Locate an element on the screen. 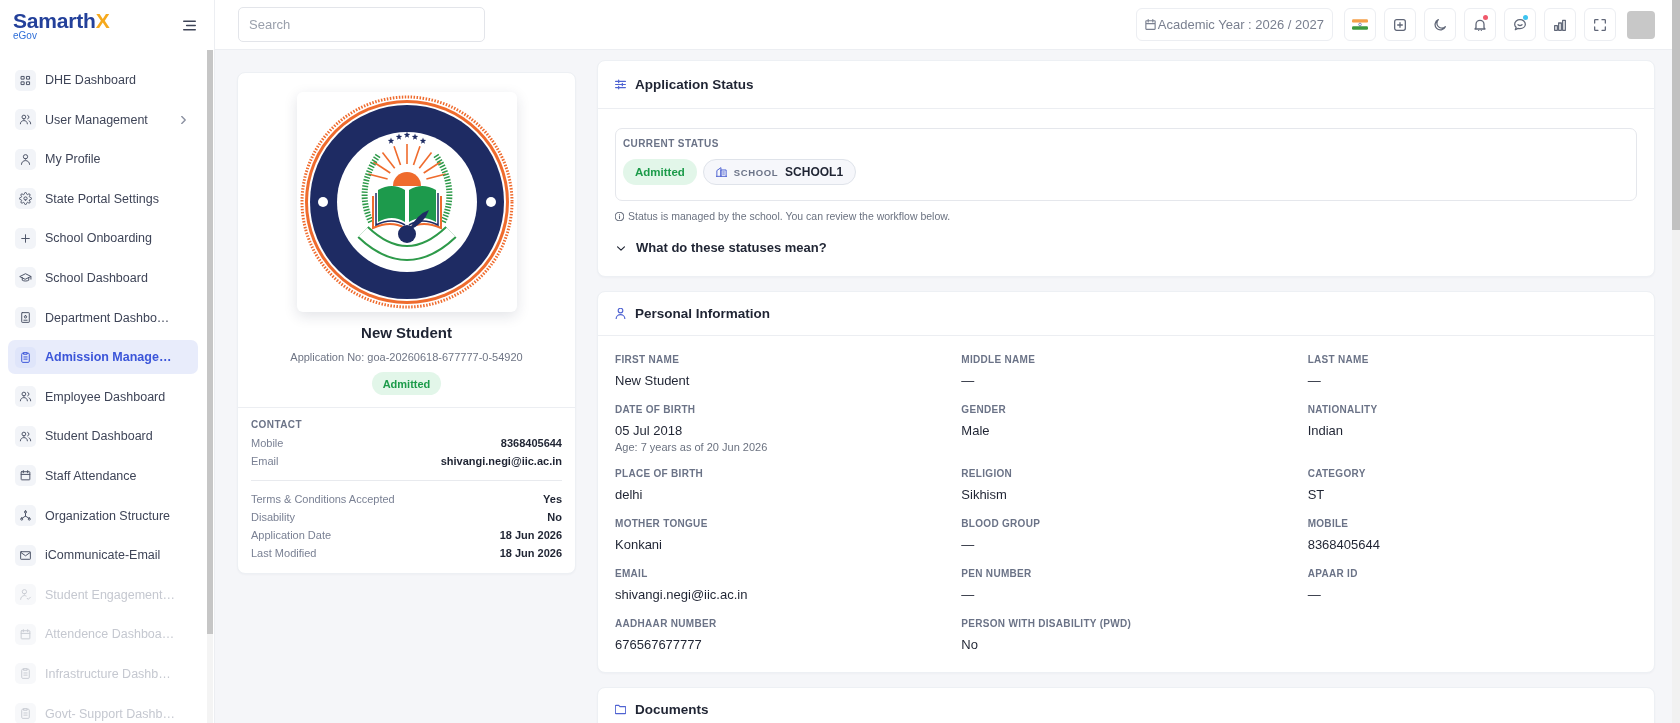 Image resolution: width=1680 pixels, height=723 pixels. chip-label: SCHOOL is located at coordinates (756, 172).